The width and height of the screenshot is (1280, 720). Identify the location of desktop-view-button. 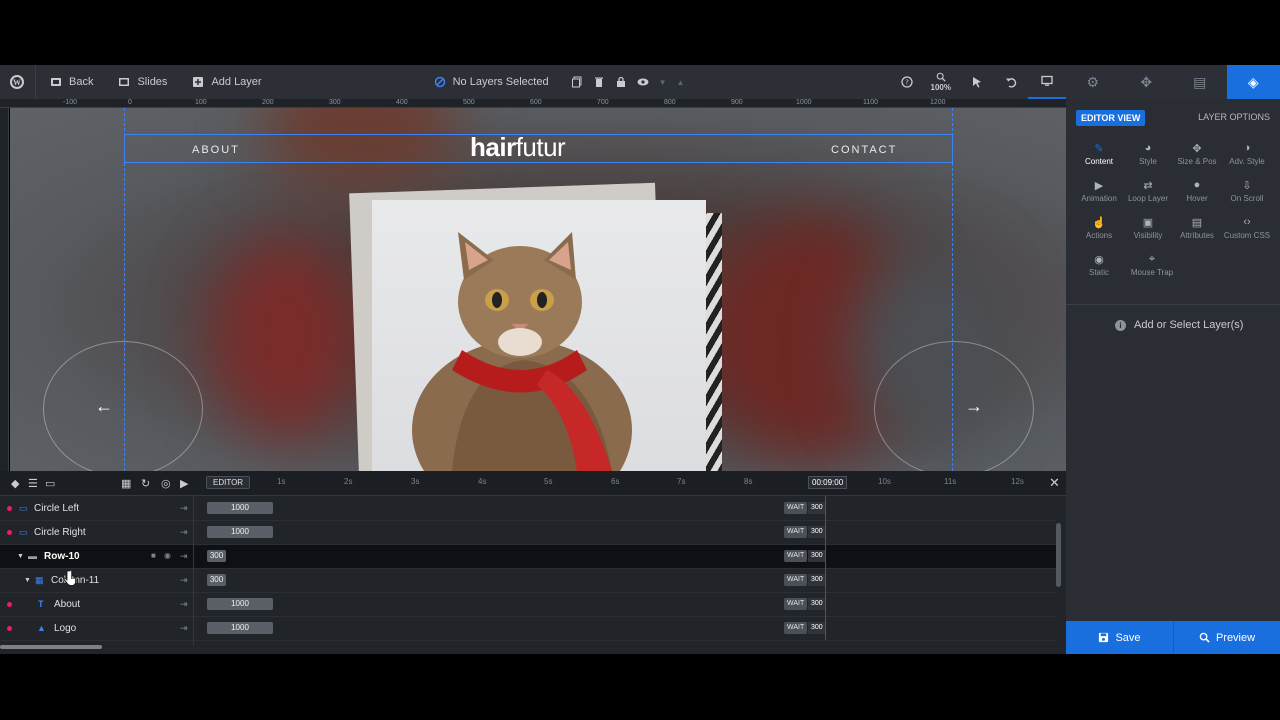
(1047, 82).